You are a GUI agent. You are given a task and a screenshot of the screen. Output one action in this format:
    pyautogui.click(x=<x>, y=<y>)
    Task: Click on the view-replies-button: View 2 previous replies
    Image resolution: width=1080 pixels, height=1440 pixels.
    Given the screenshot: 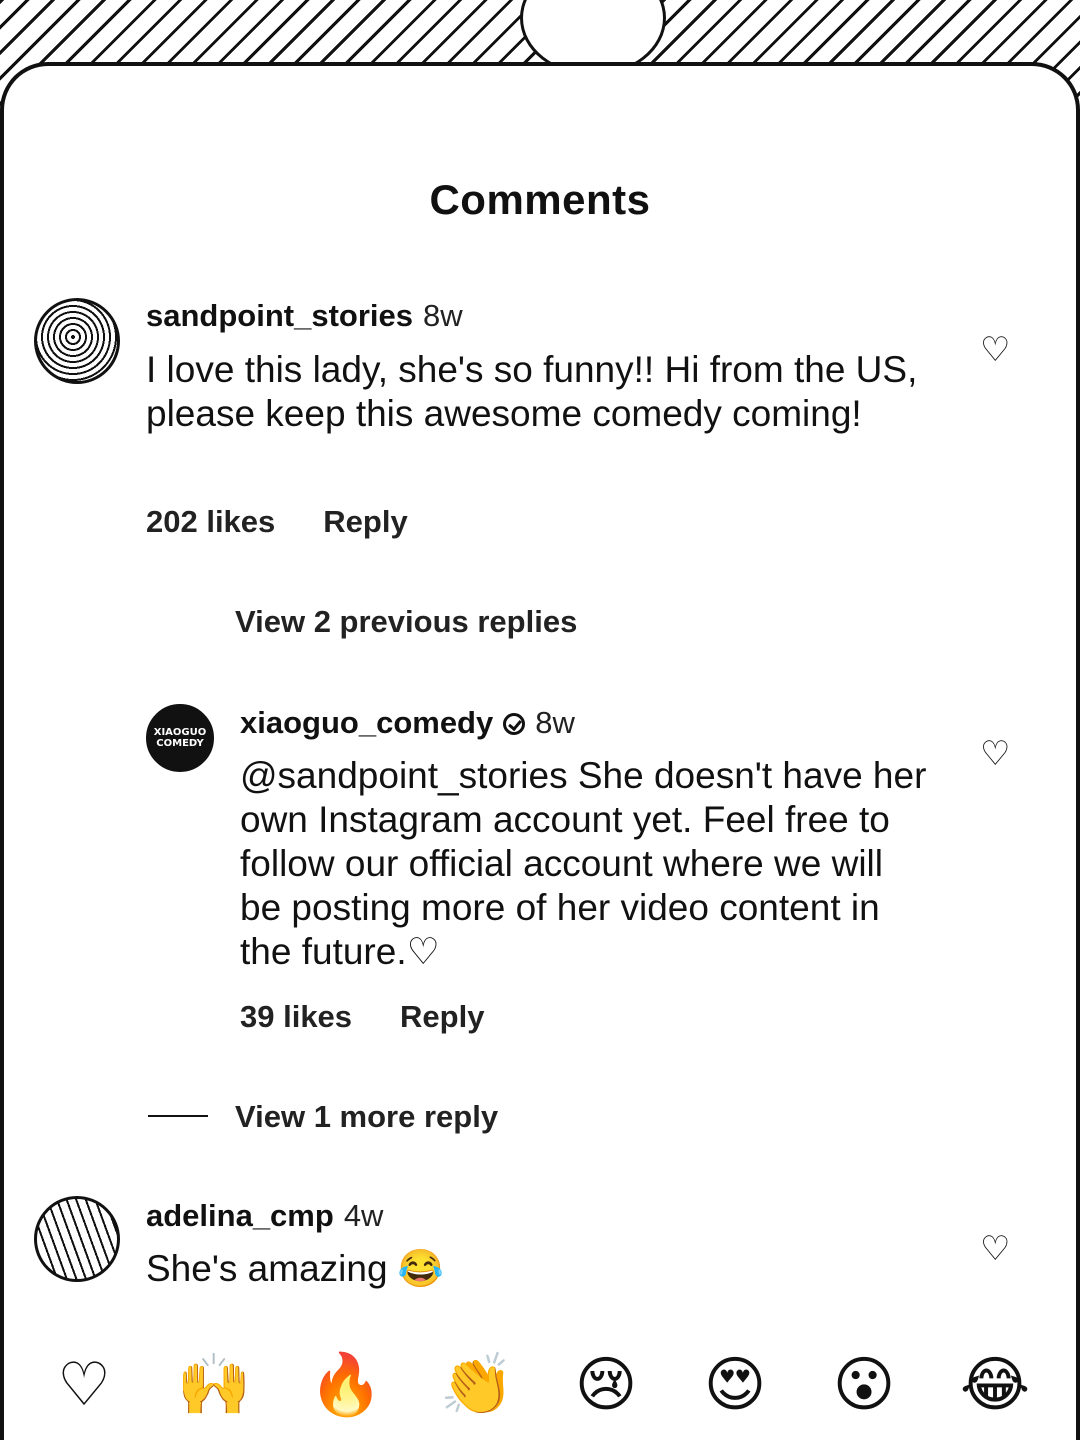 What is the action you would take?
    pyautogui.click(x=406, y=622)
    